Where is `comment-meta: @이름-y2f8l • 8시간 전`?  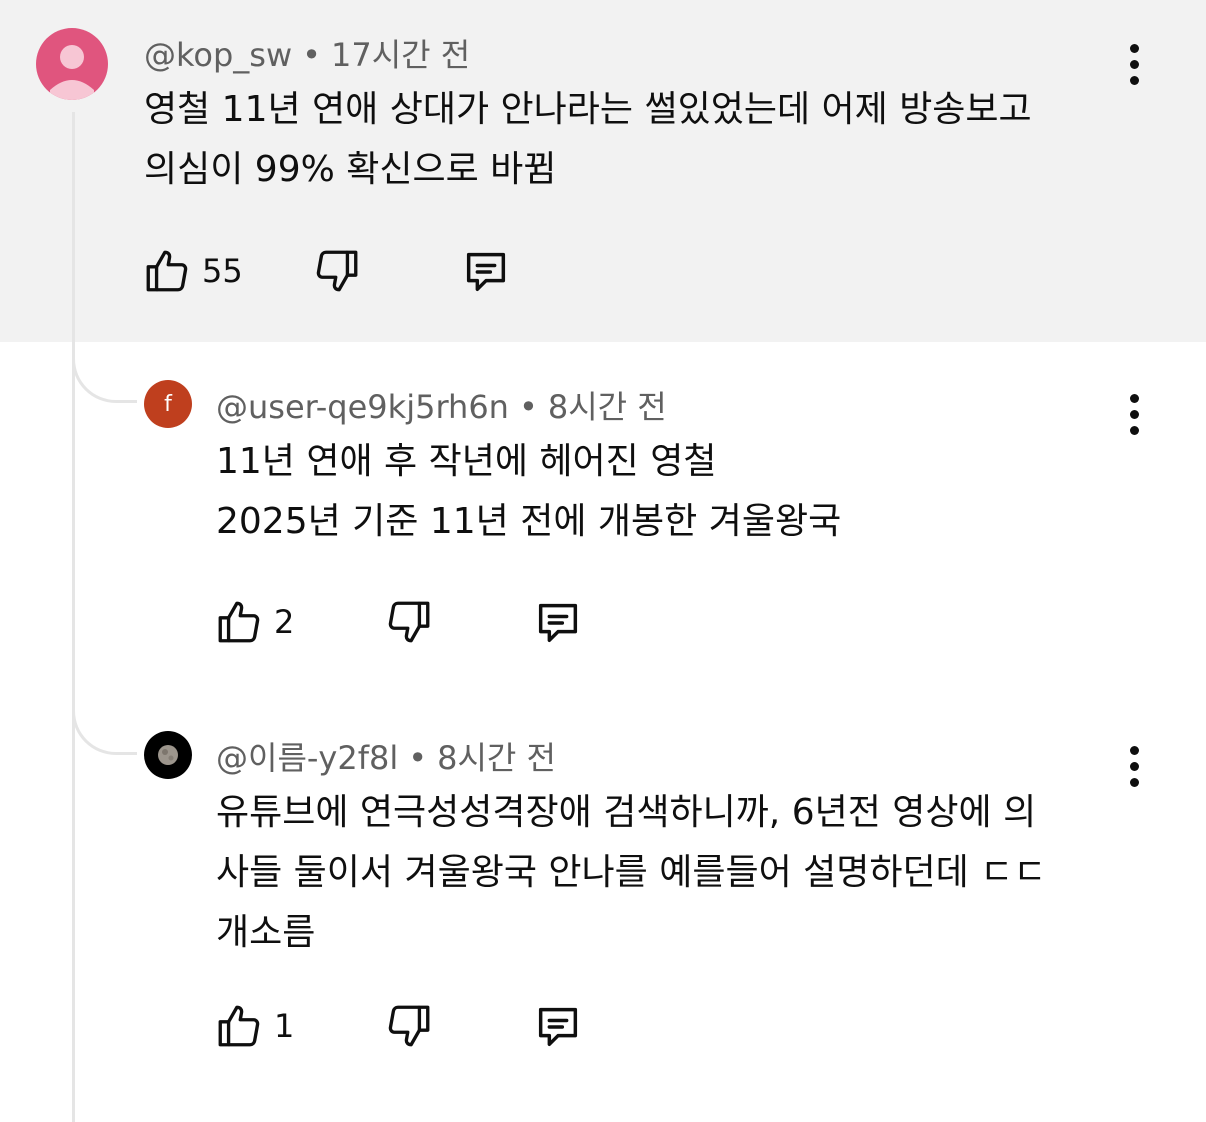
comment-meta: @이름-y2f8l • 8시간 전 is located at coordinates (386, 756).